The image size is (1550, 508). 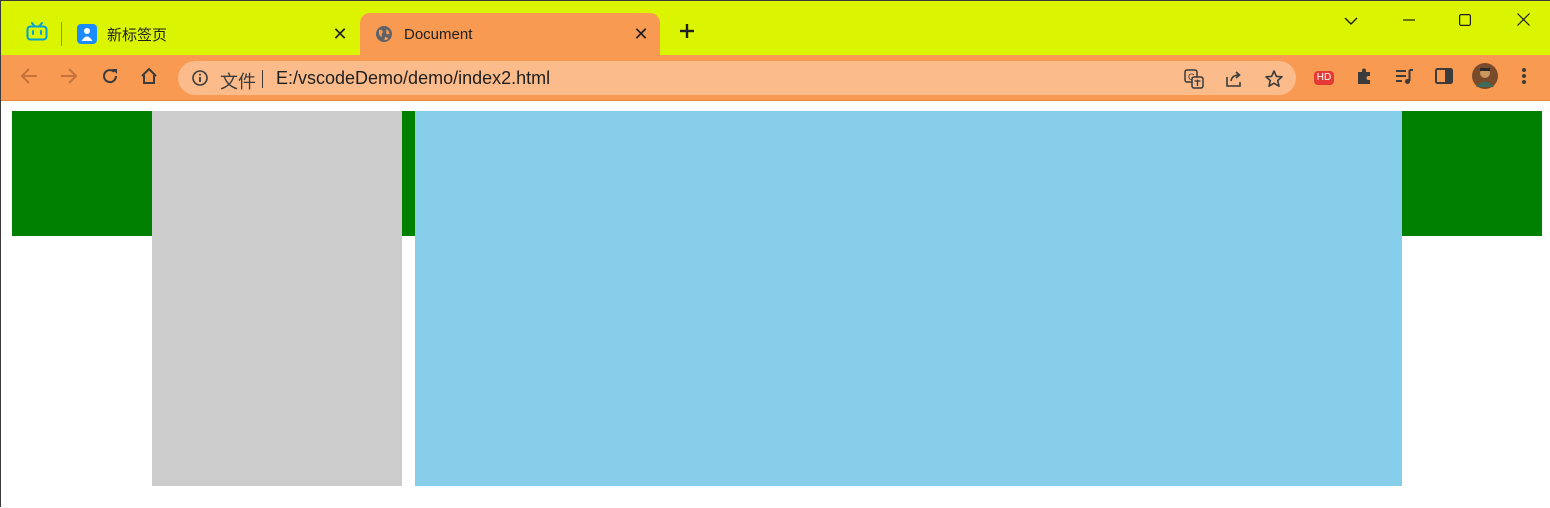 I want to click on menu-button, so click(x=1524, y=78).